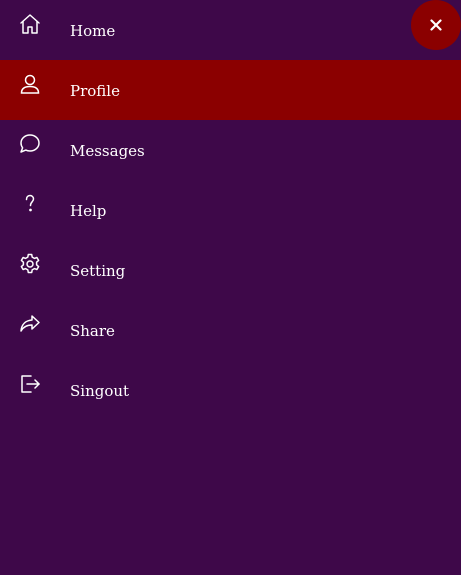 The height and width of the screenshot is (575, 461). What do you see at coordinates (100, 391) in the screenshot?
I see `nav-item-label: Singout` at bounding box center [100, 391].